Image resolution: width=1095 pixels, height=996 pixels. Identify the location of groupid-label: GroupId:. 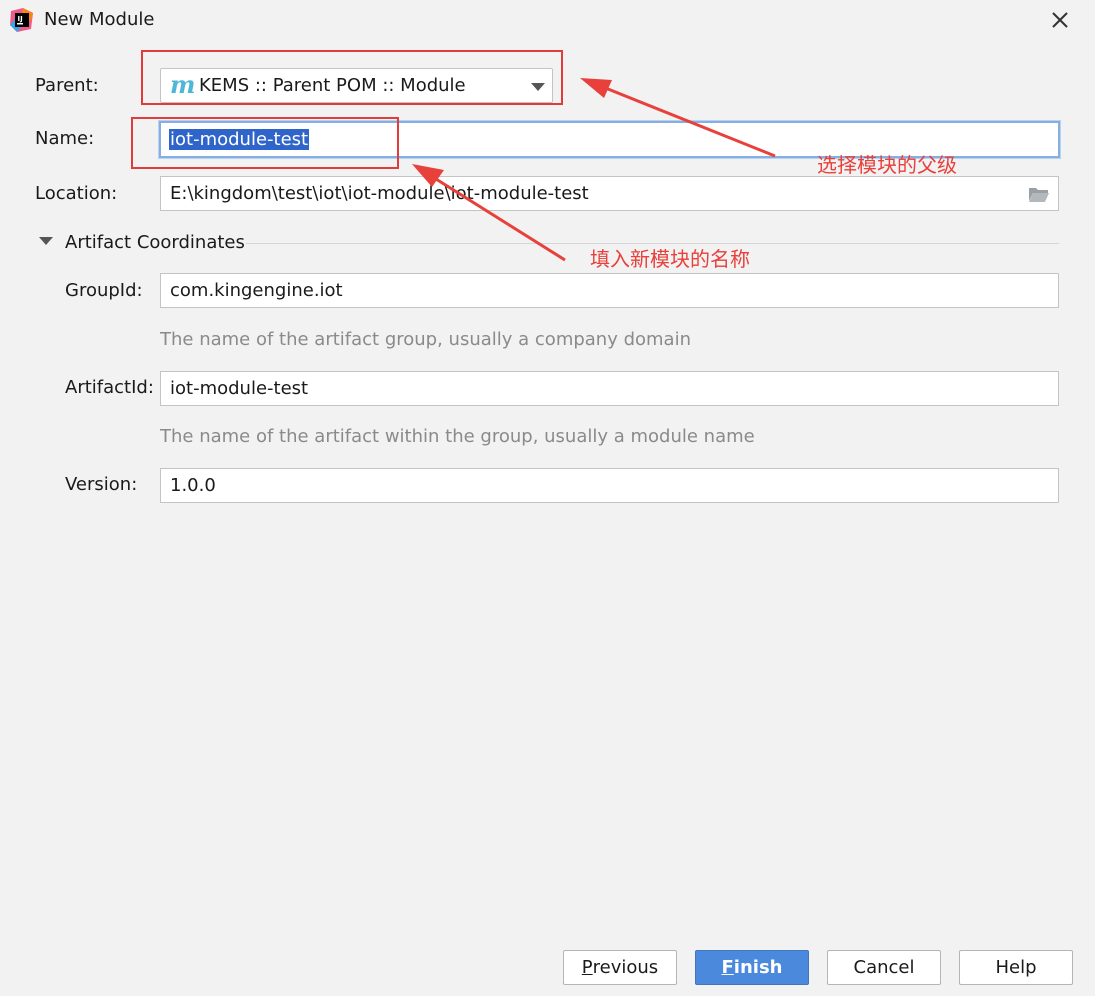
(104, 290).